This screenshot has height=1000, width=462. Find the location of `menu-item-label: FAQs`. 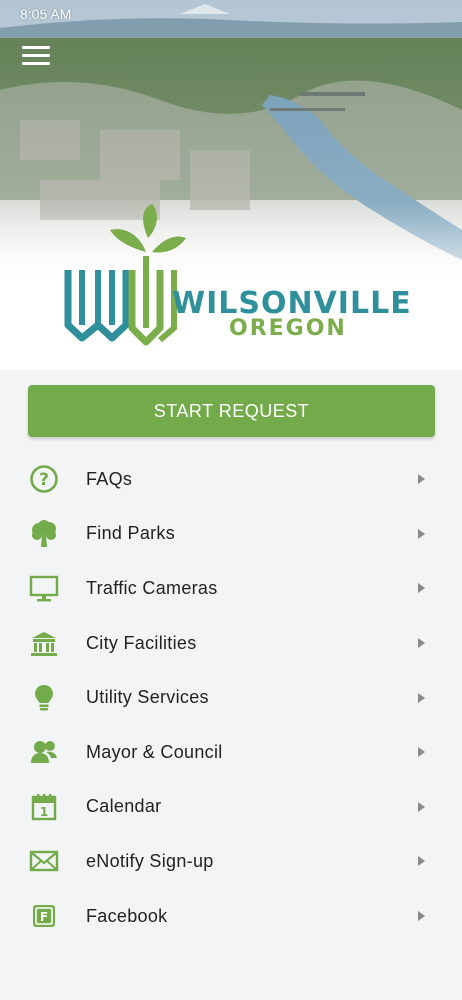

menu-item-label: FAQs is located at coordinates (109, 478).